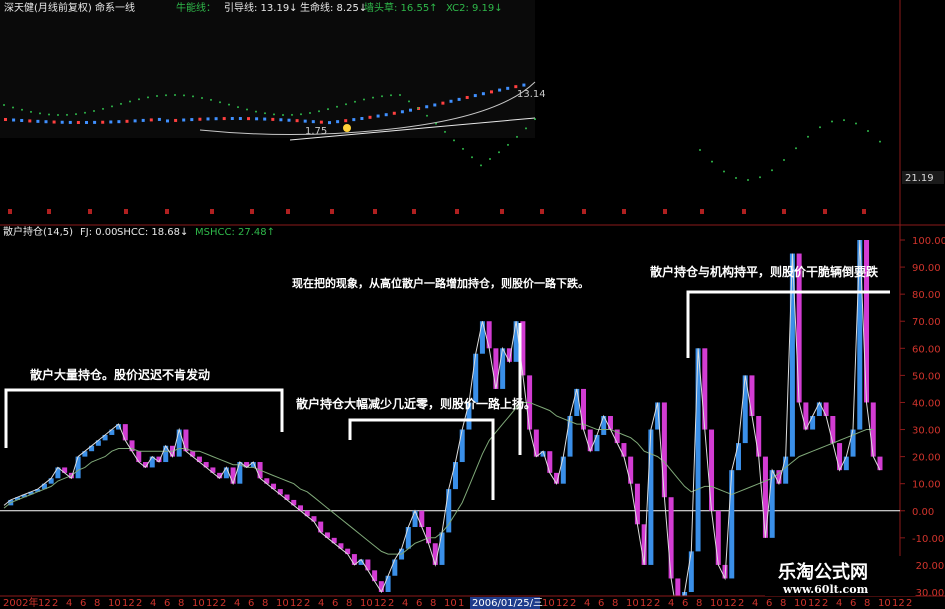  I want to click on y-tick-label: 30.00, so click(926, 431).